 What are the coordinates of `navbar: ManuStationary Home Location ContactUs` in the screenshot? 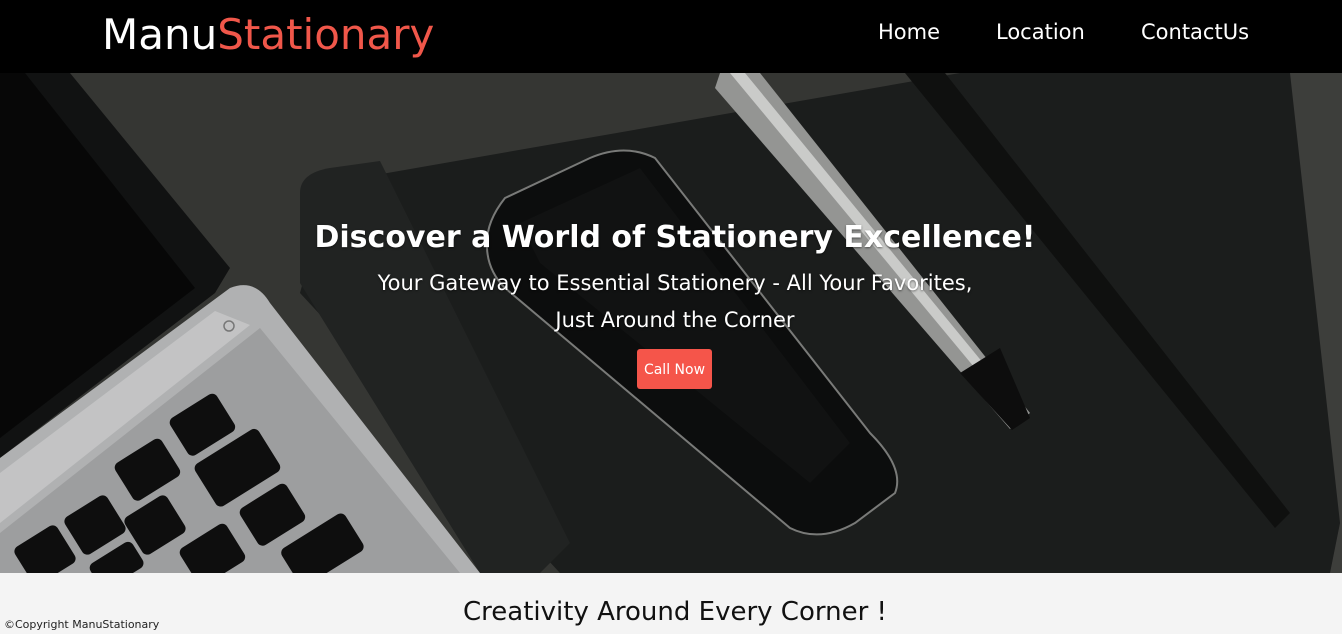 It's located at (671, 36).